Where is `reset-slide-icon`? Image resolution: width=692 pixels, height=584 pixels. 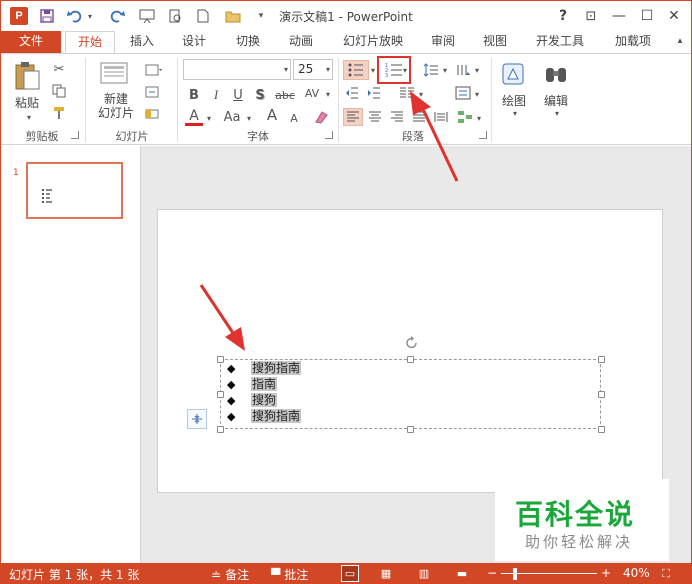
reset-slide-icon is located at coordinates (154, 92).